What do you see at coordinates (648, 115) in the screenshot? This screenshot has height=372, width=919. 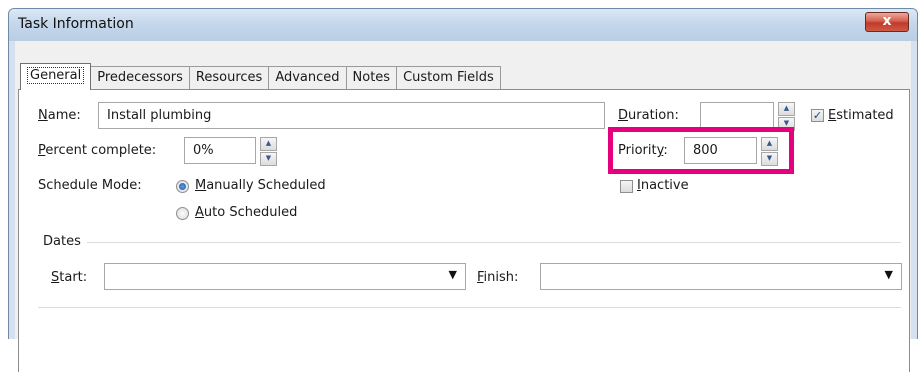 I see `duration-label: Duration:` at bounding box center [648, 115].